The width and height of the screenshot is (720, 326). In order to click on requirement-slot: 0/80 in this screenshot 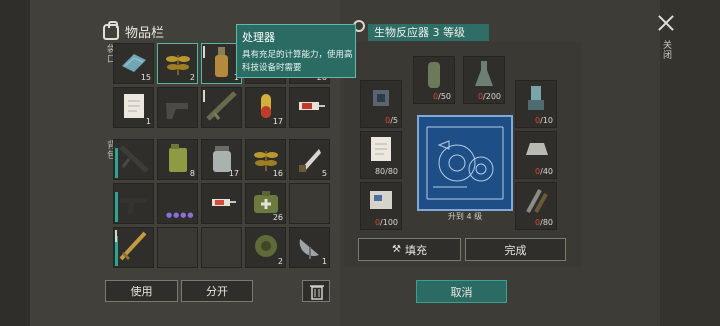, I will do `click(536, 206)`.